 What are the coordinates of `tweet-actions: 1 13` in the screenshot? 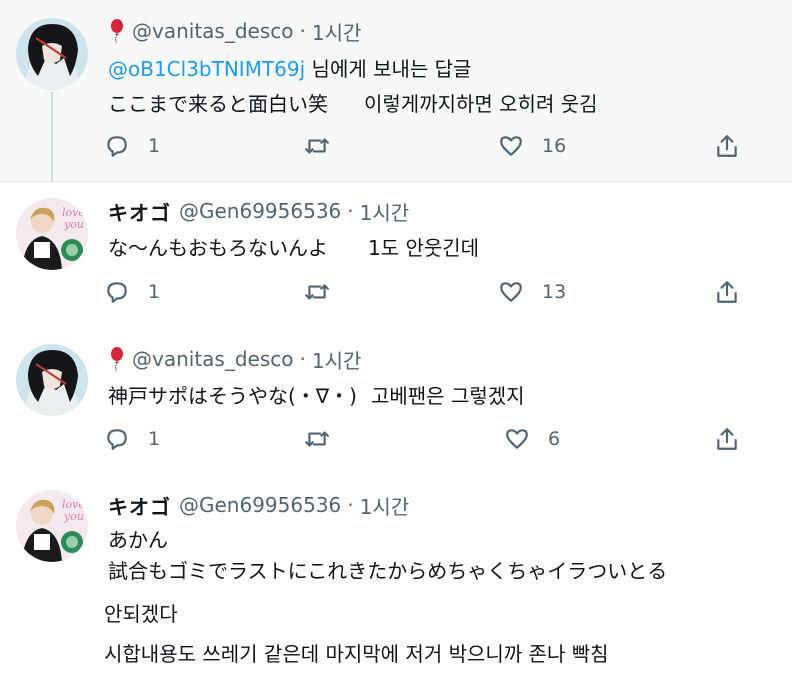 It's located at (424, 294).